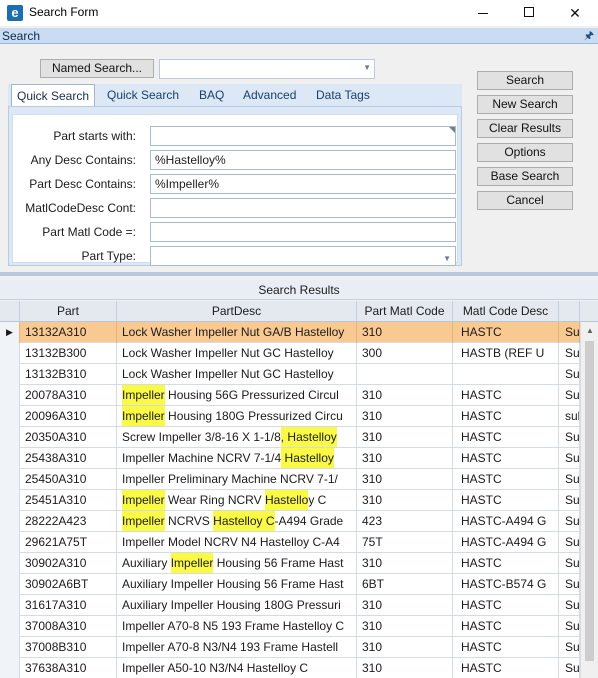 This screenshot has height=678, width=598. I want to click on column-header-matl-code-desc: Matl Code Desc, so click(506, 311).